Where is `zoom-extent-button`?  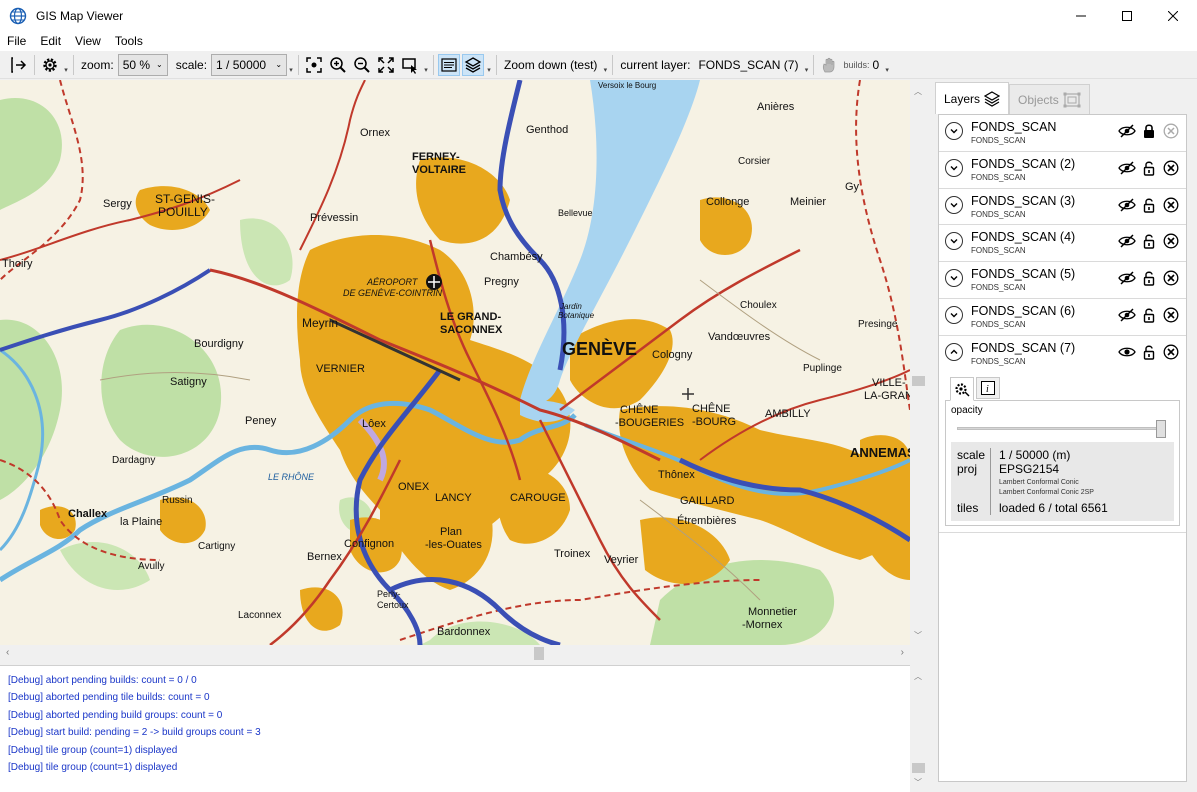
zoom-extent-button is located at coordinates (314, 65).